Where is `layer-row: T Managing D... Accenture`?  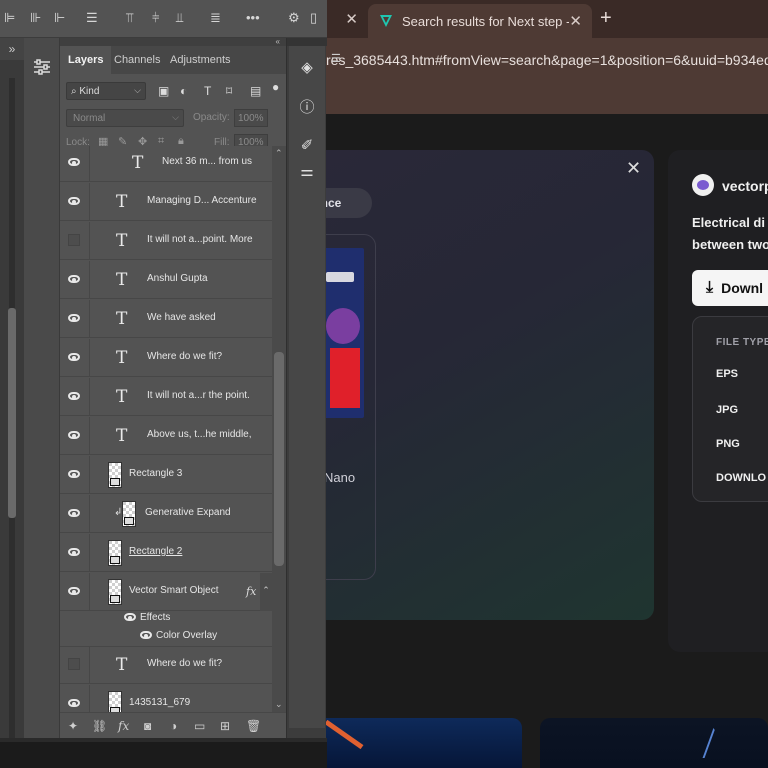
layer-row: T Managing D... Accenture is located at coordinates (166, 202).